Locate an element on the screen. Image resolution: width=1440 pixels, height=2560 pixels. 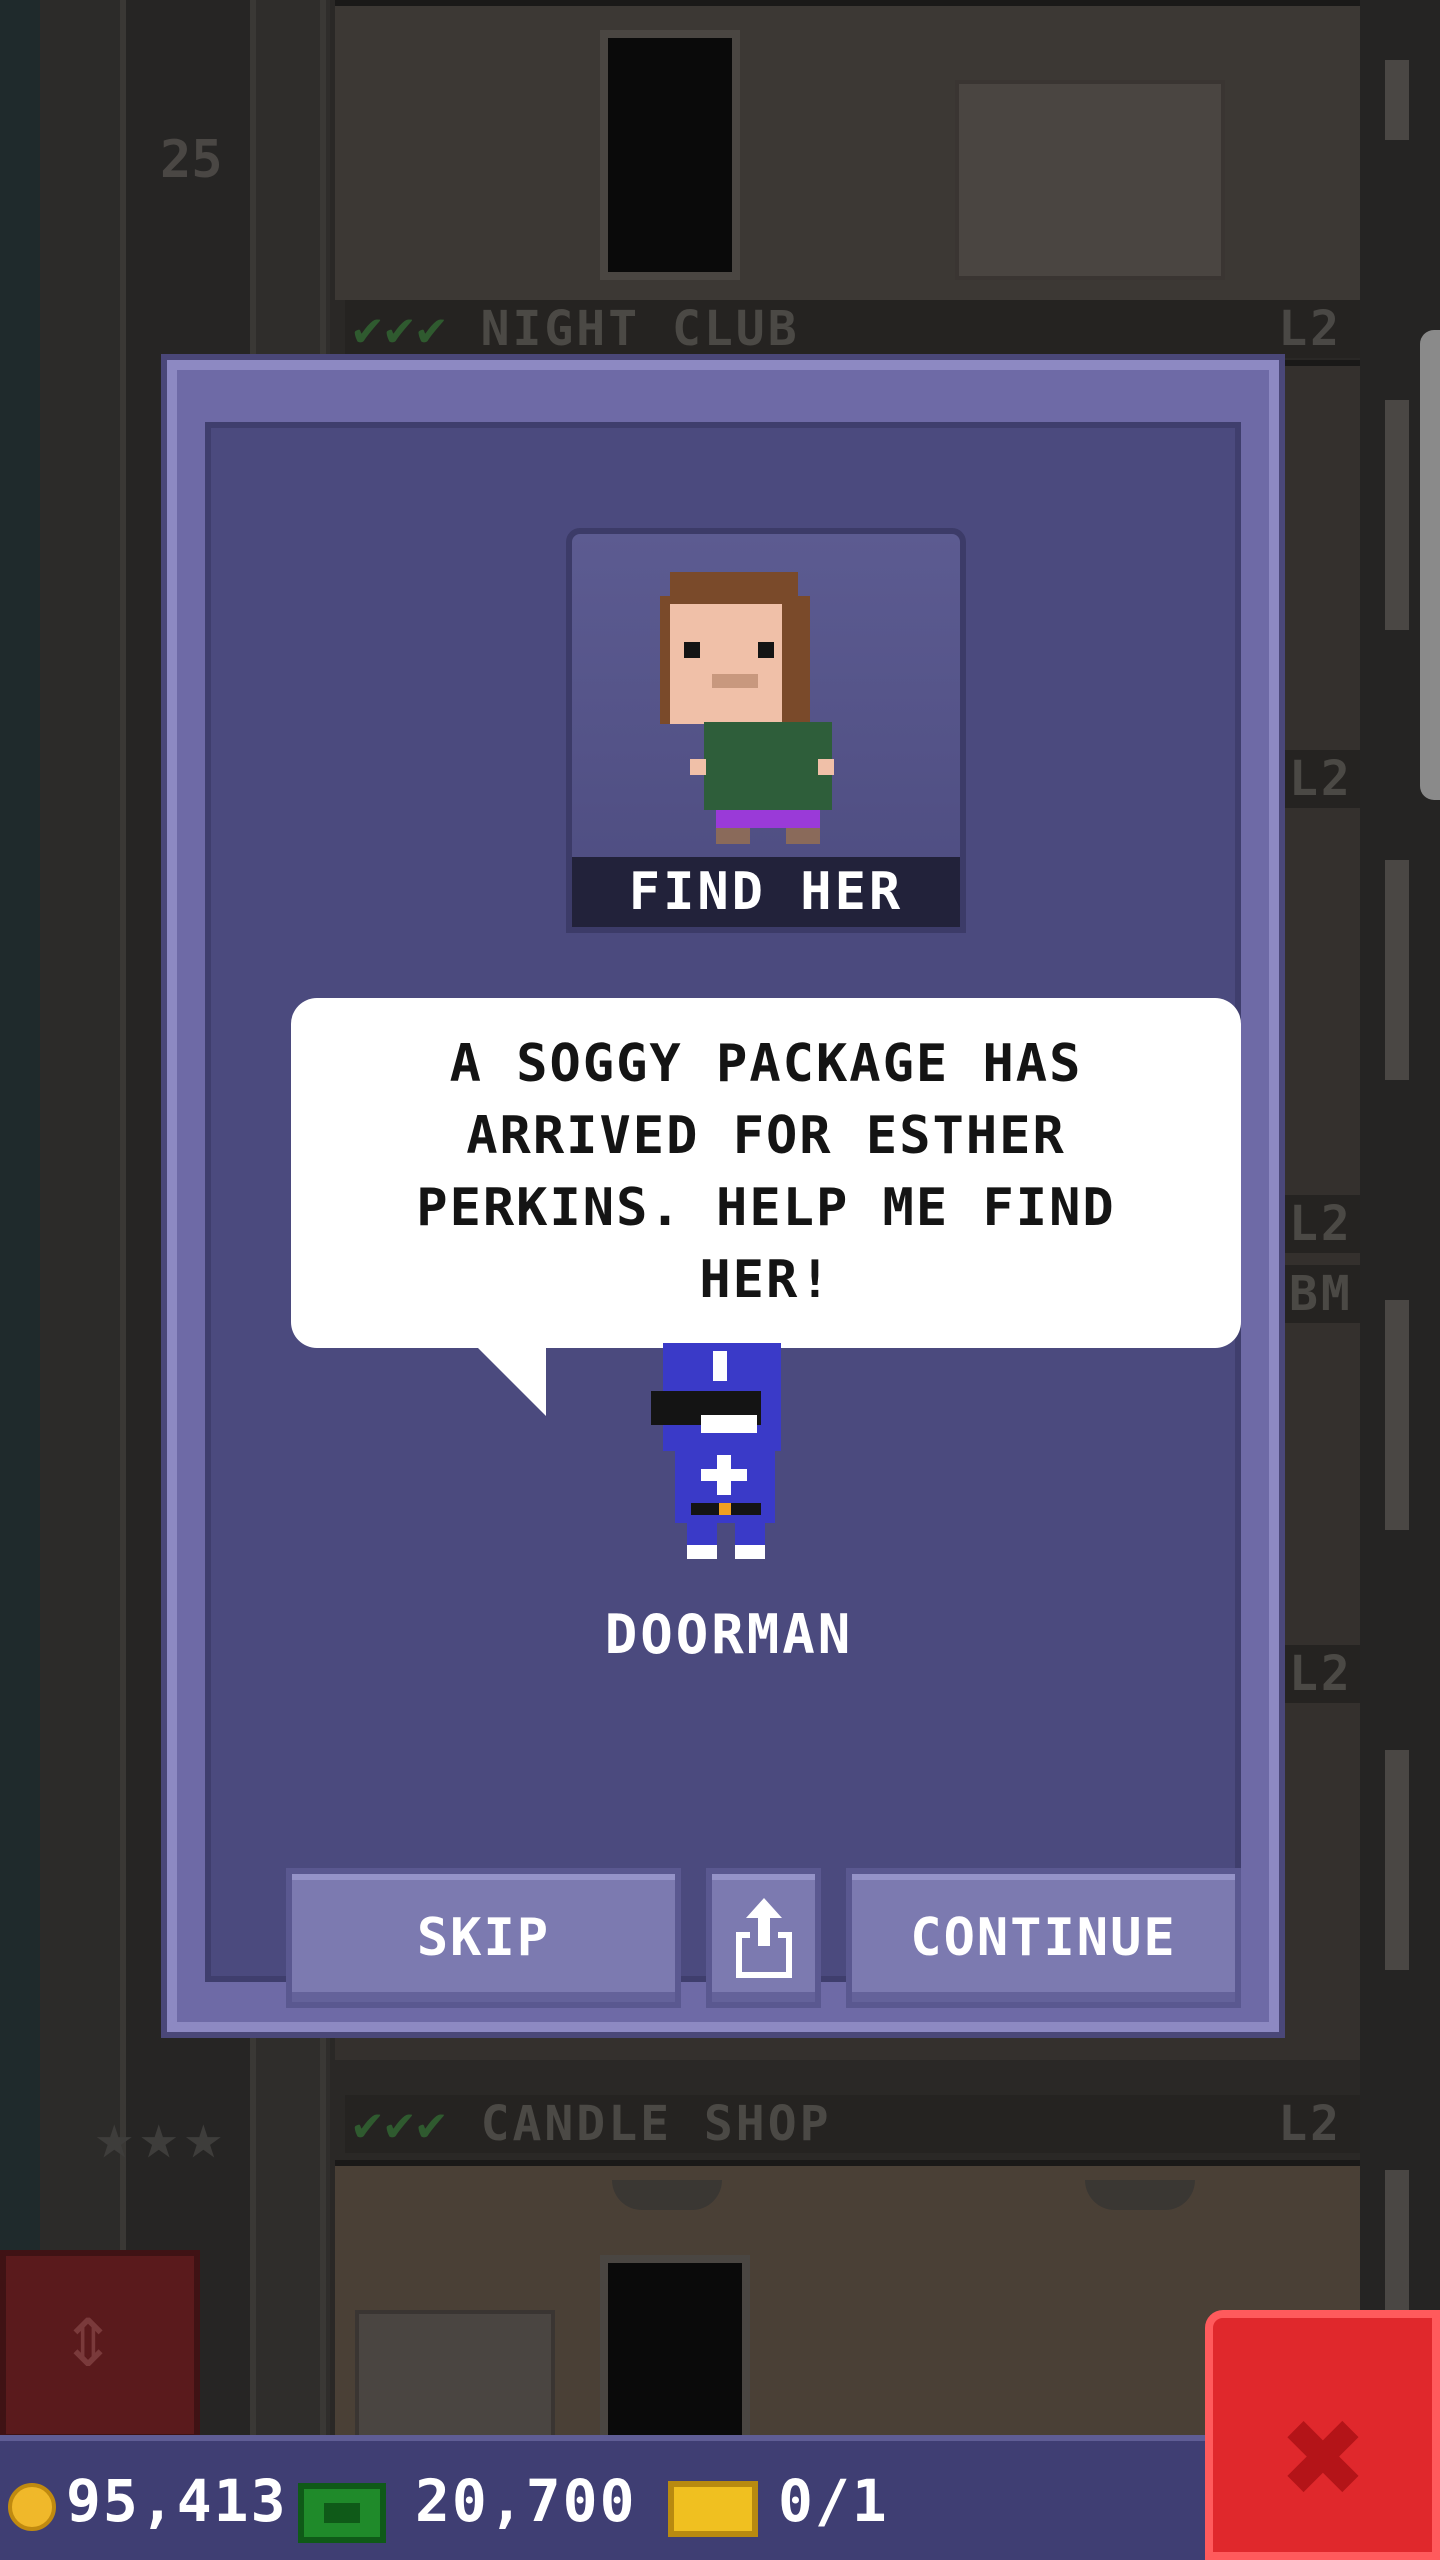
floor-stars: ★★★ is located at coordinates (162, 2137).